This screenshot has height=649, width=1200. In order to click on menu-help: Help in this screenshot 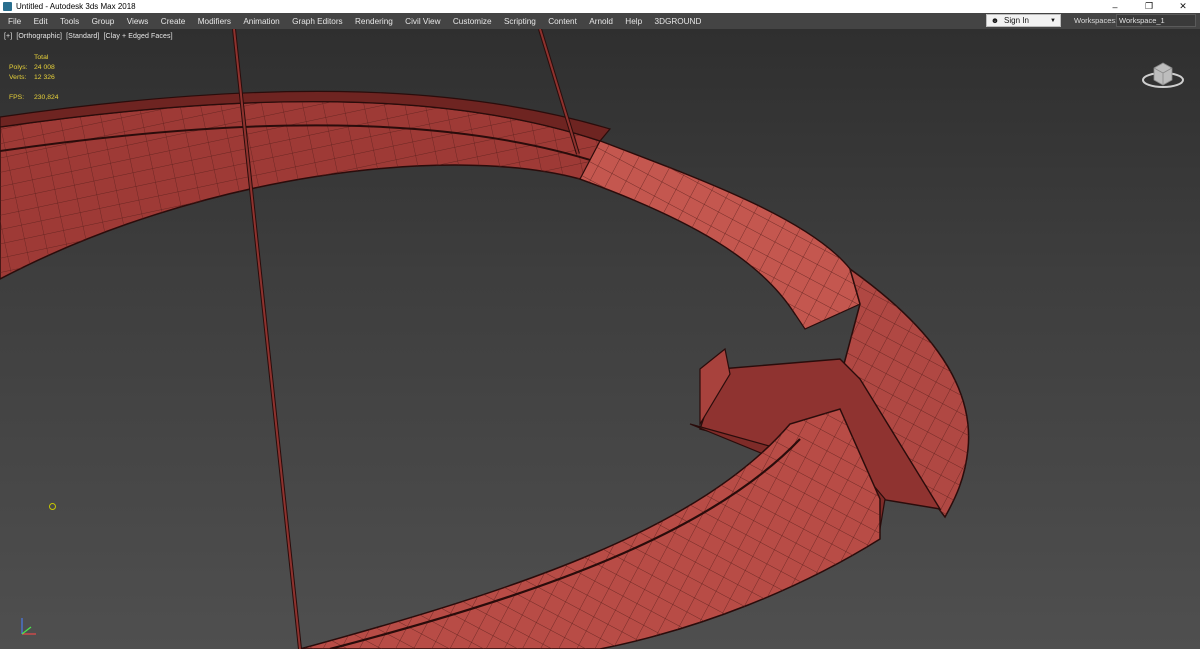, I will do `click(633, 21)`.